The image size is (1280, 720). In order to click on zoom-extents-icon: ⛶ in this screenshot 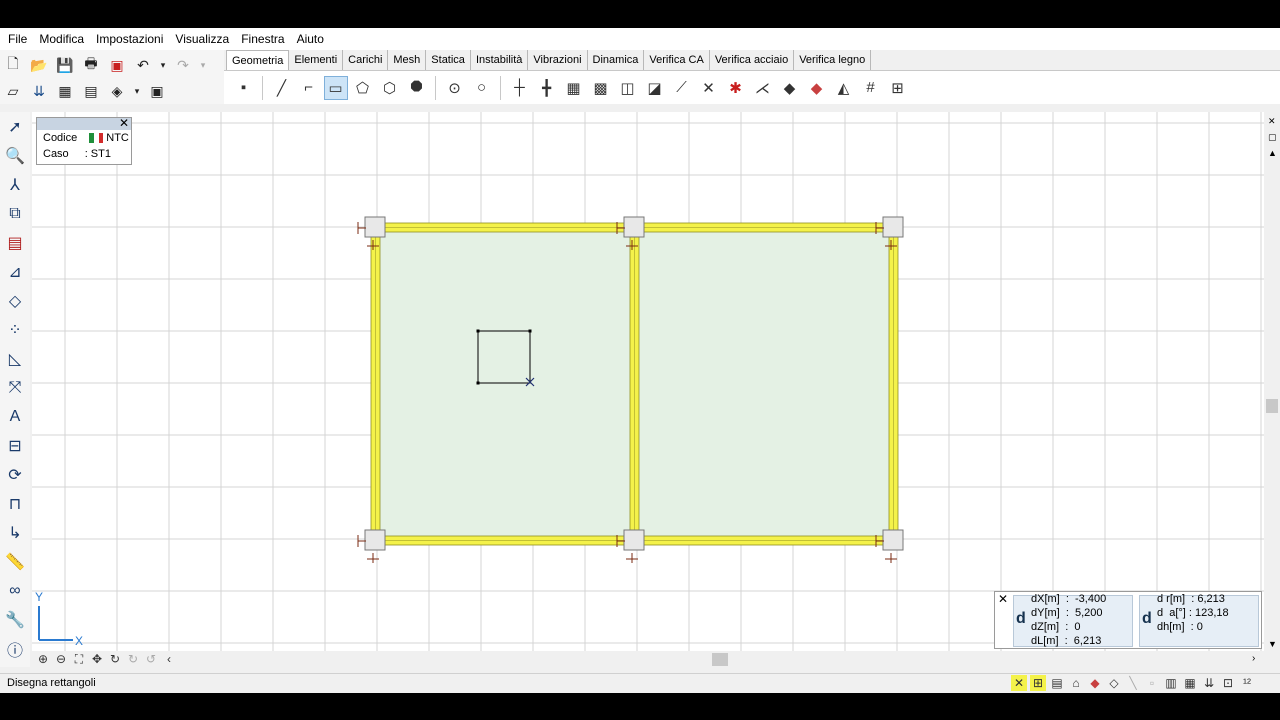, I will do `click(79, 659)`.